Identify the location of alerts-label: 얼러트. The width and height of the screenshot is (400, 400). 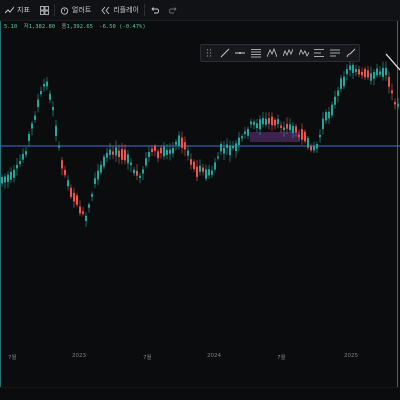
(81, 10).